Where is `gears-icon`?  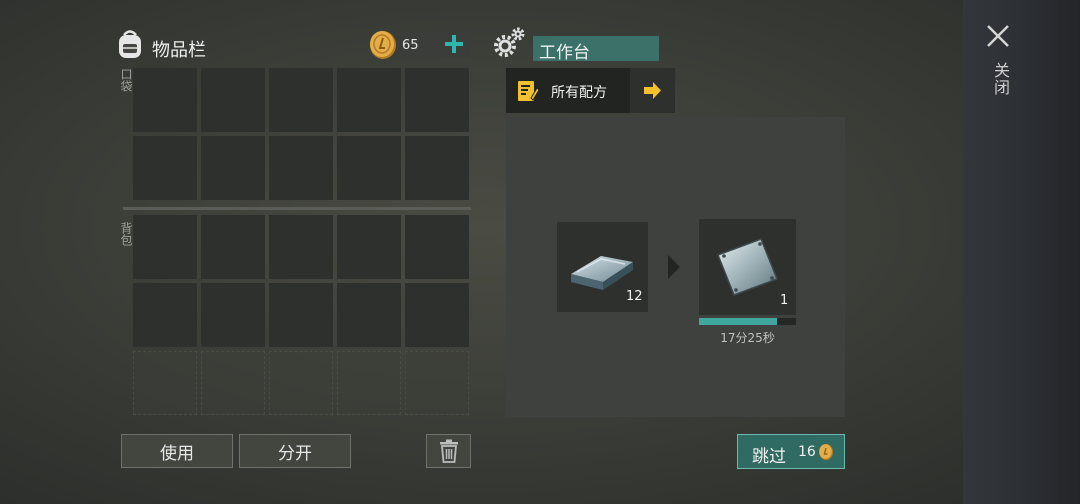
gears-icon is located at coordinates (509, 43).